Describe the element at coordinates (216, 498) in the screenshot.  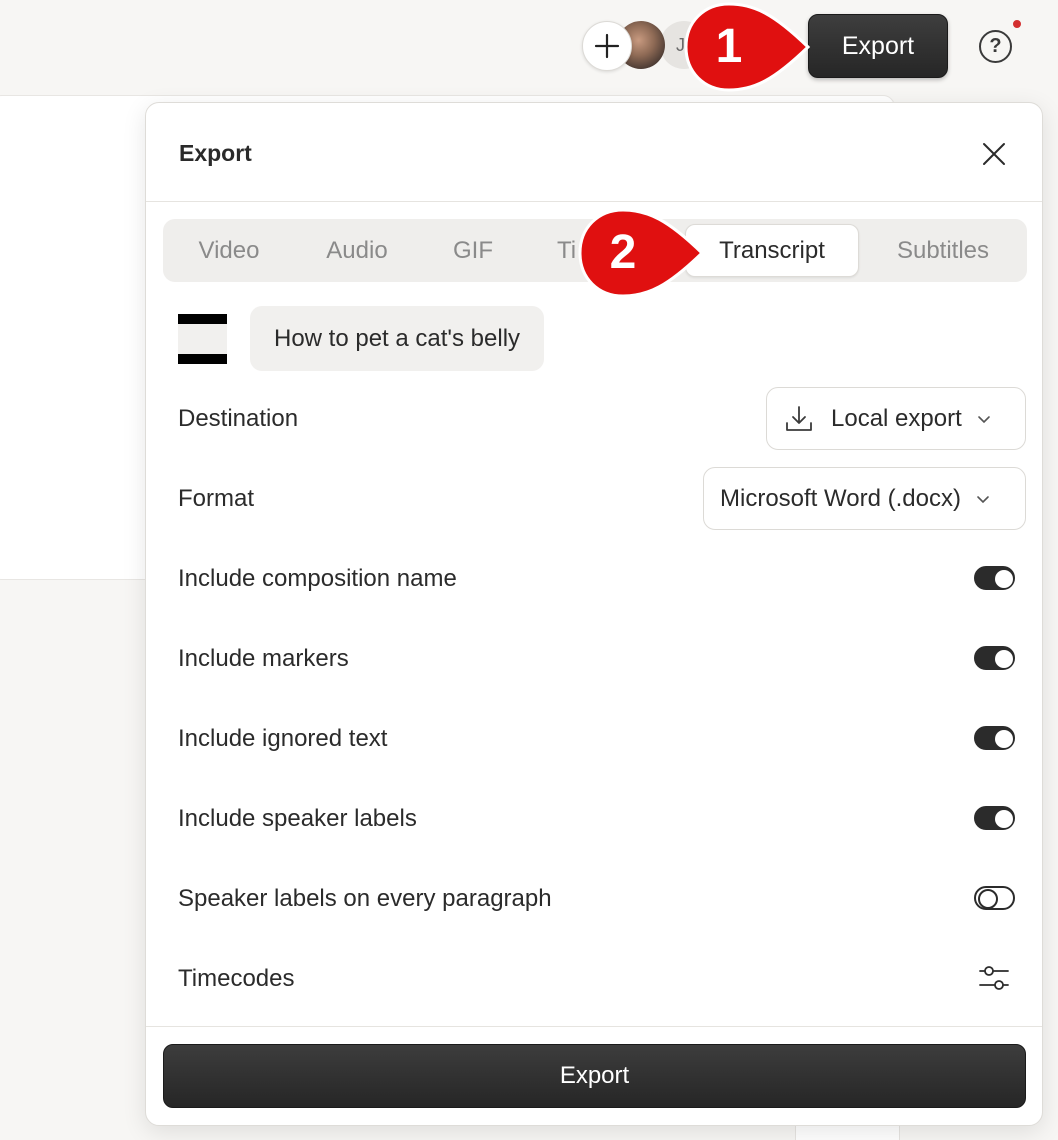
I see `format-label: Format` at that location.